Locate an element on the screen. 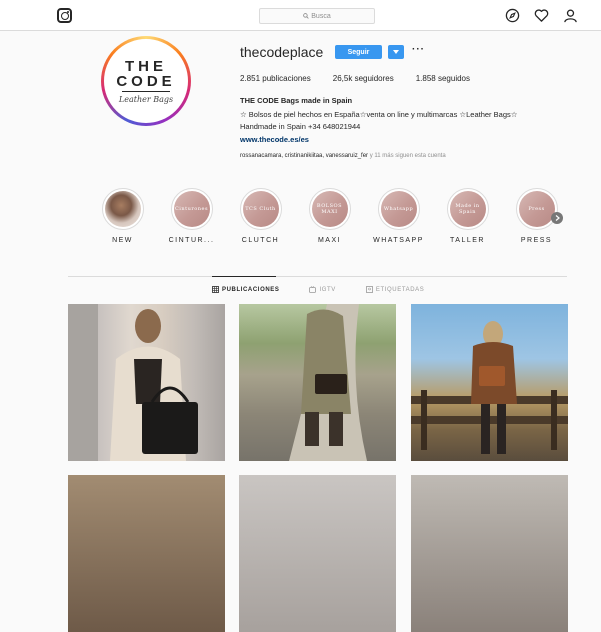  posts-label: publicaciones is located at coordinates (286, 78).